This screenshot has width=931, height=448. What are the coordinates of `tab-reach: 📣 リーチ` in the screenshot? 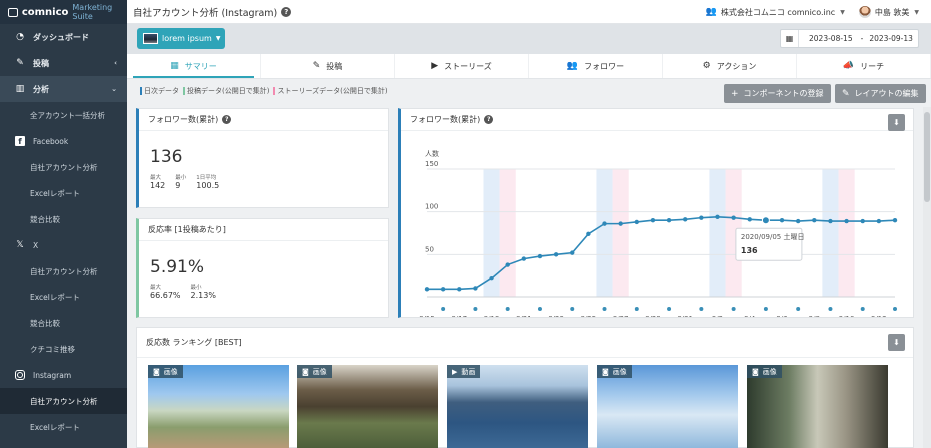 It's located at (864, 66).